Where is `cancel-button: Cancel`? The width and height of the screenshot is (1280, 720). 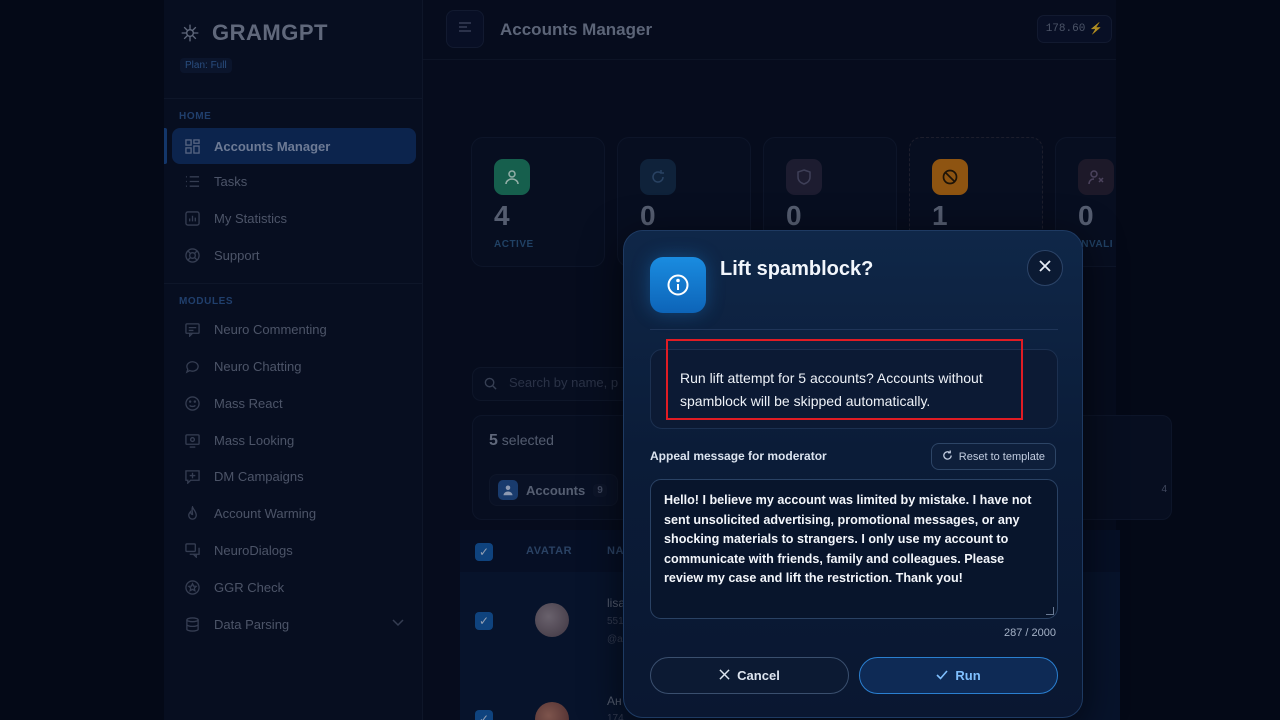 cancel-button: Cancel is located at coordinates (749, 675).